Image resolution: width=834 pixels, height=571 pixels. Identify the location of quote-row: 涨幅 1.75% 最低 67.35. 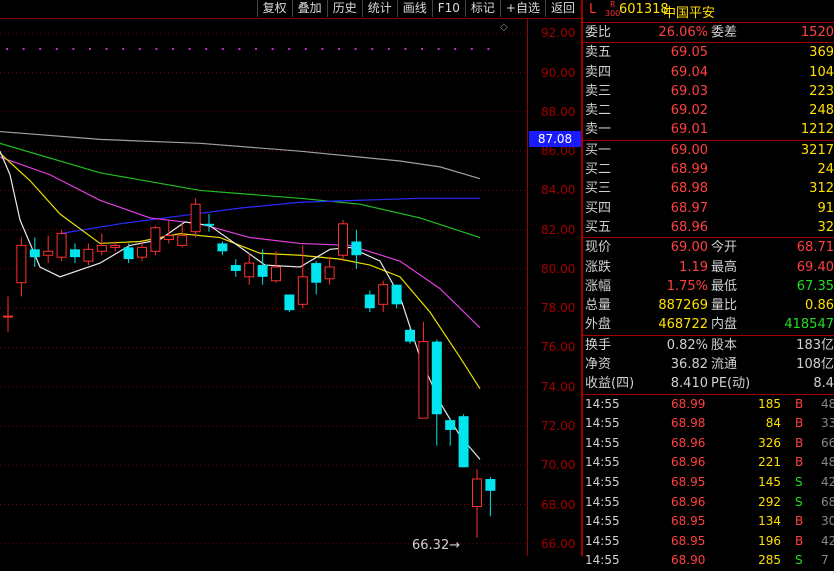
(709, 286).